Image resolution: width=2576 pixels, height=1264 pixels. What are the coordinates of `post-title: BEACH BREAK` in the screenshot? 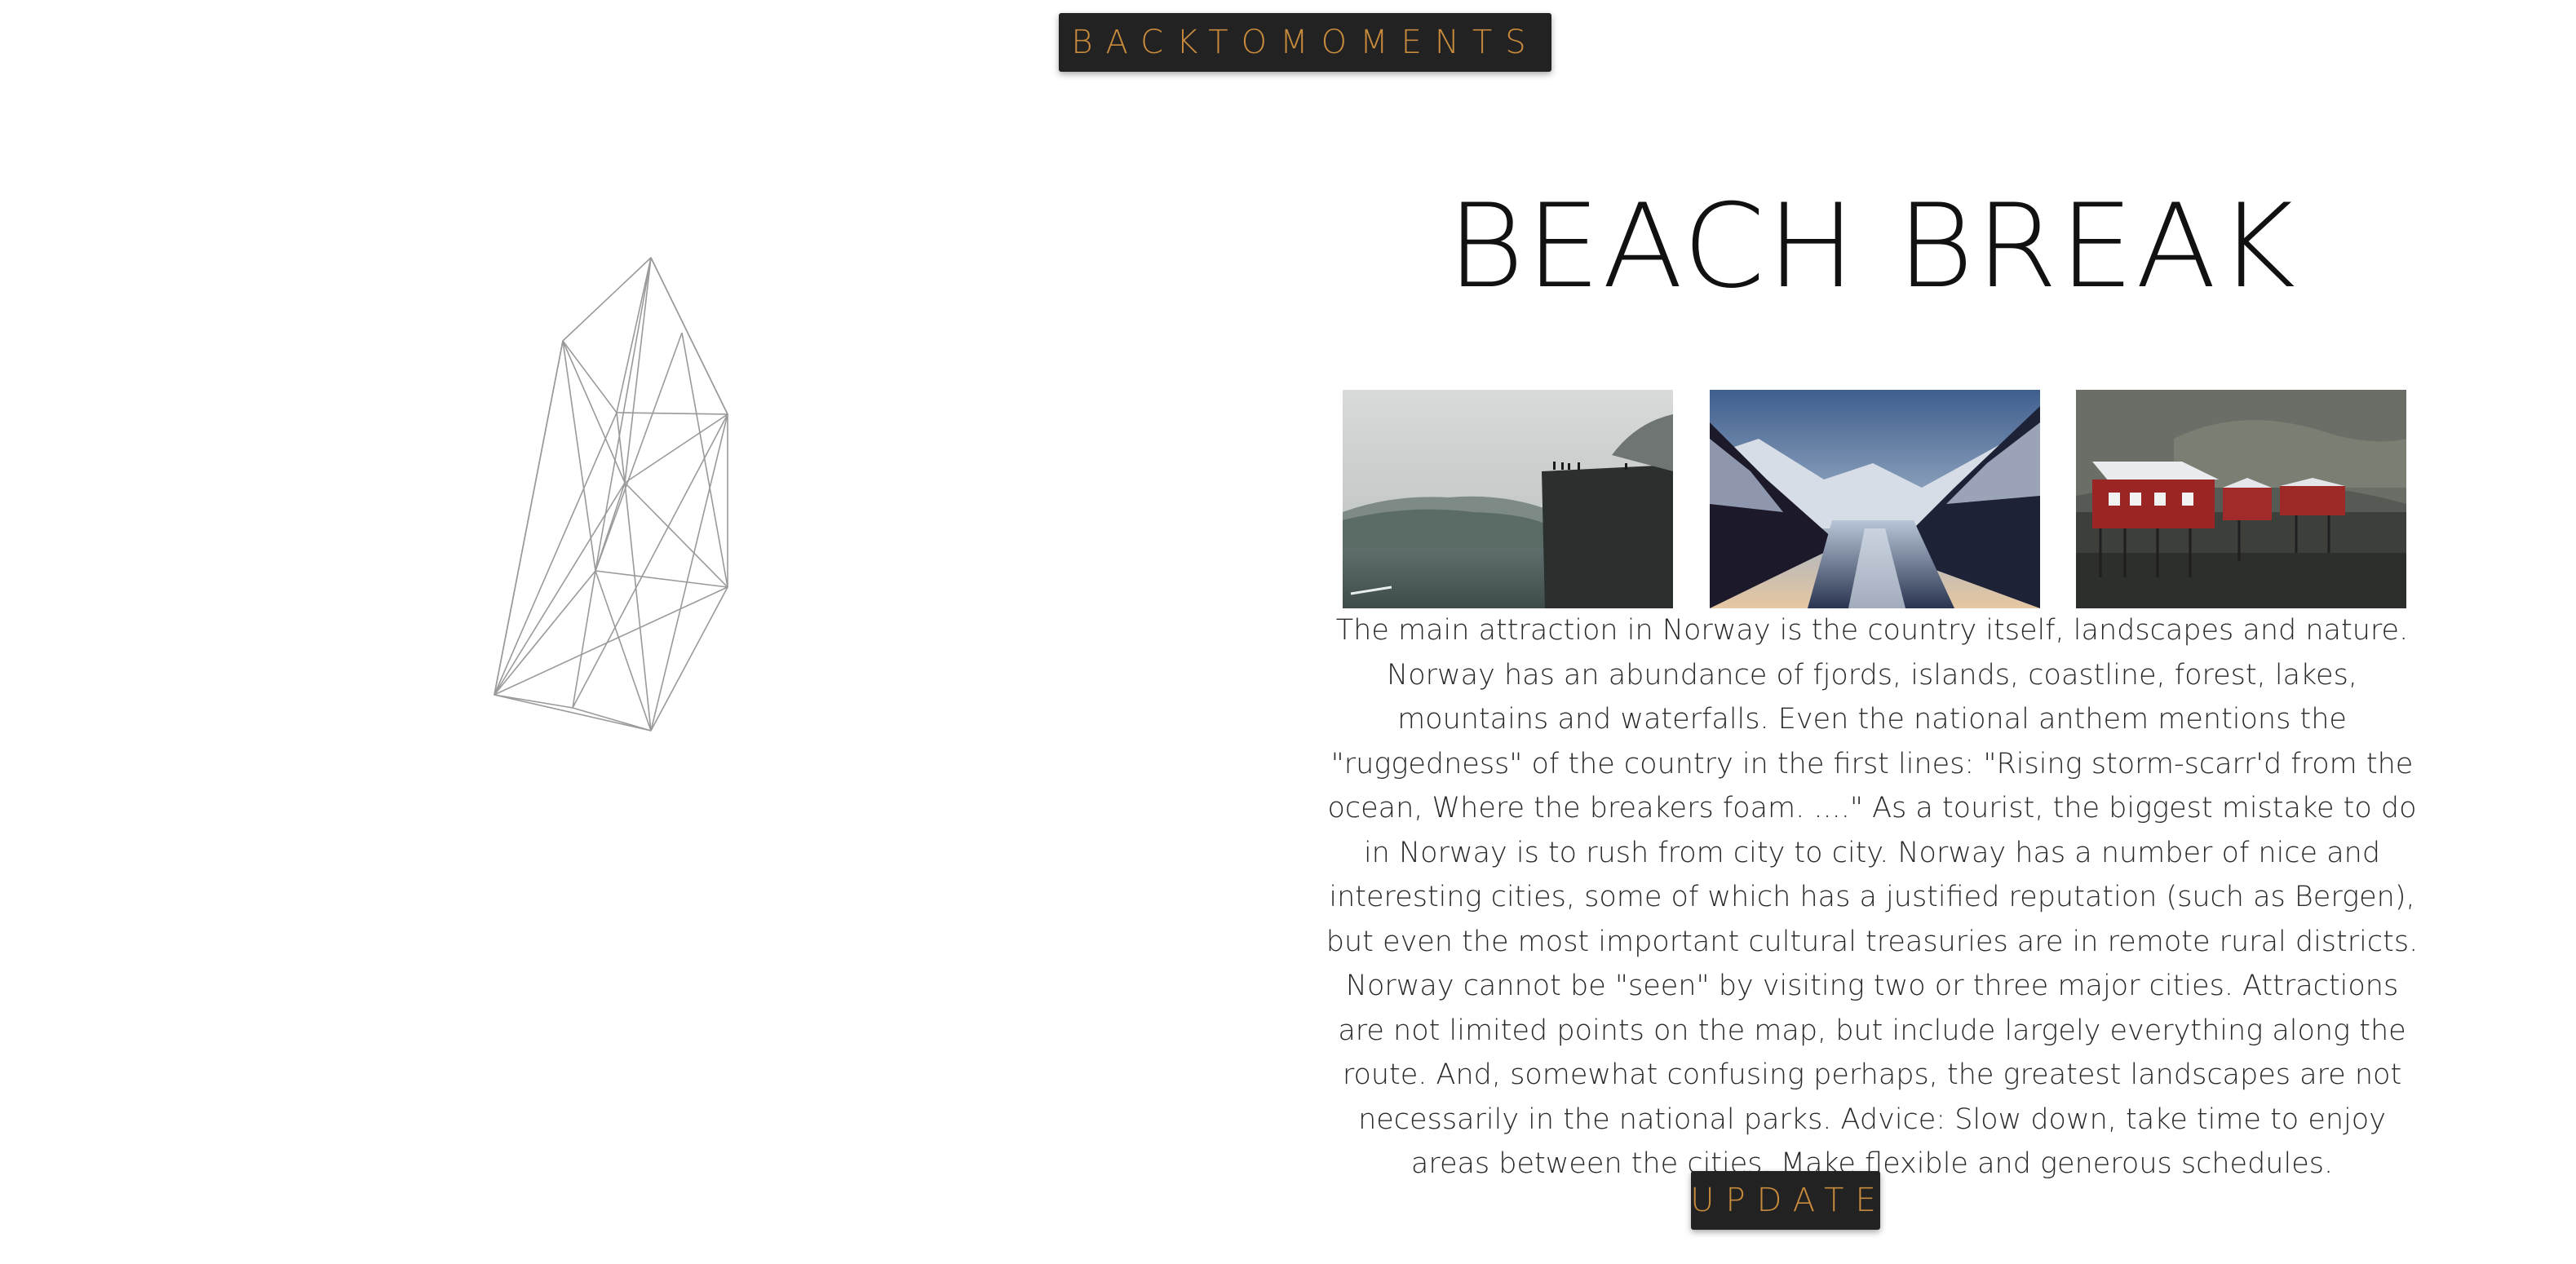 It's located at (1872, 246).